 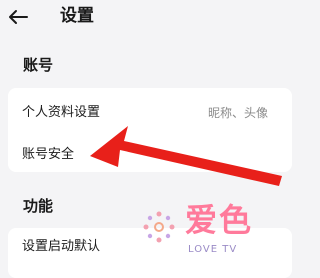 I want to click on page-title: 设置, so click(x=77, y=16).